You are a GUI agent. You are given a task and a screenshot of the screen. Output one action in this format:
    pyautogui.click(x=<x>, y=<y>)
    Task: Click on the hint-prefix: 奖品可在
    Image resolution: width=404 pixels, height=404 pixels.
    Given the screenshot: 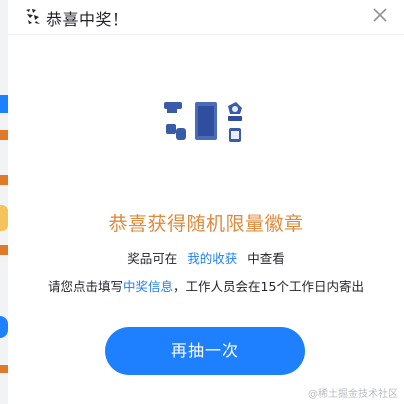 What is the action you would take?
    pyautogui.click(x=152, y=258)
    